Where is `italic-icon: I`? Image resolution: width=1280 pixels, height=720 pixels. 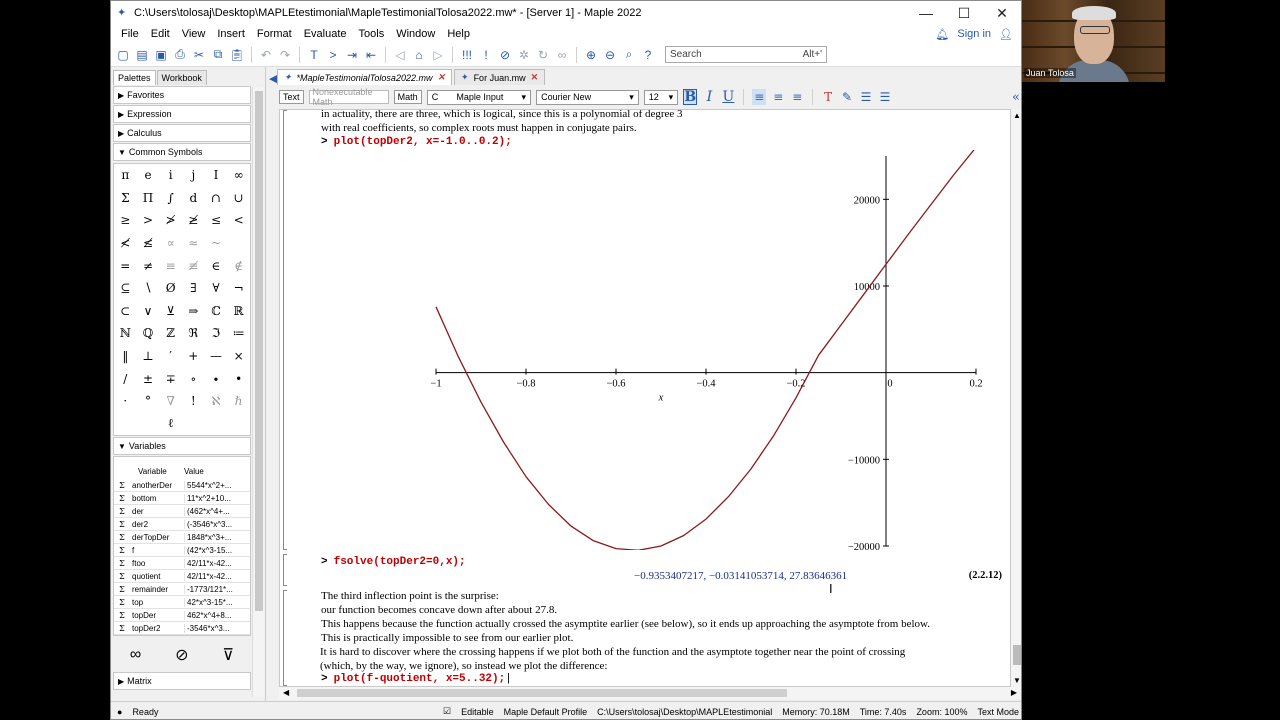 italic-icon: I is located at coordinates (709, 97).